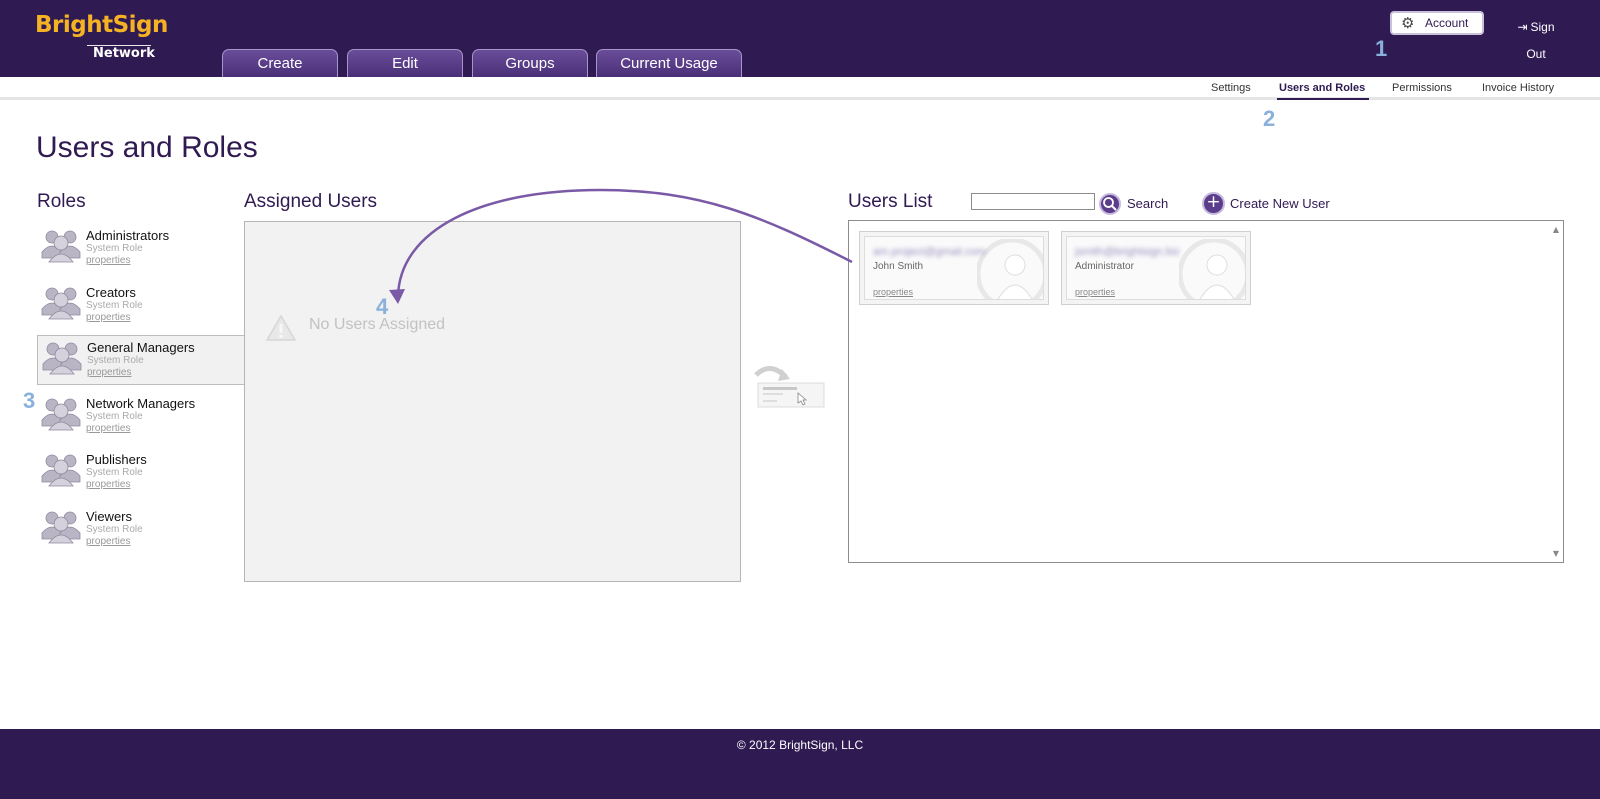 This screenshot has width=1600, height=799. Describe the element at coordinates (147, 147) in the screenshot. I see `page-title: Users and Roles` at that location.